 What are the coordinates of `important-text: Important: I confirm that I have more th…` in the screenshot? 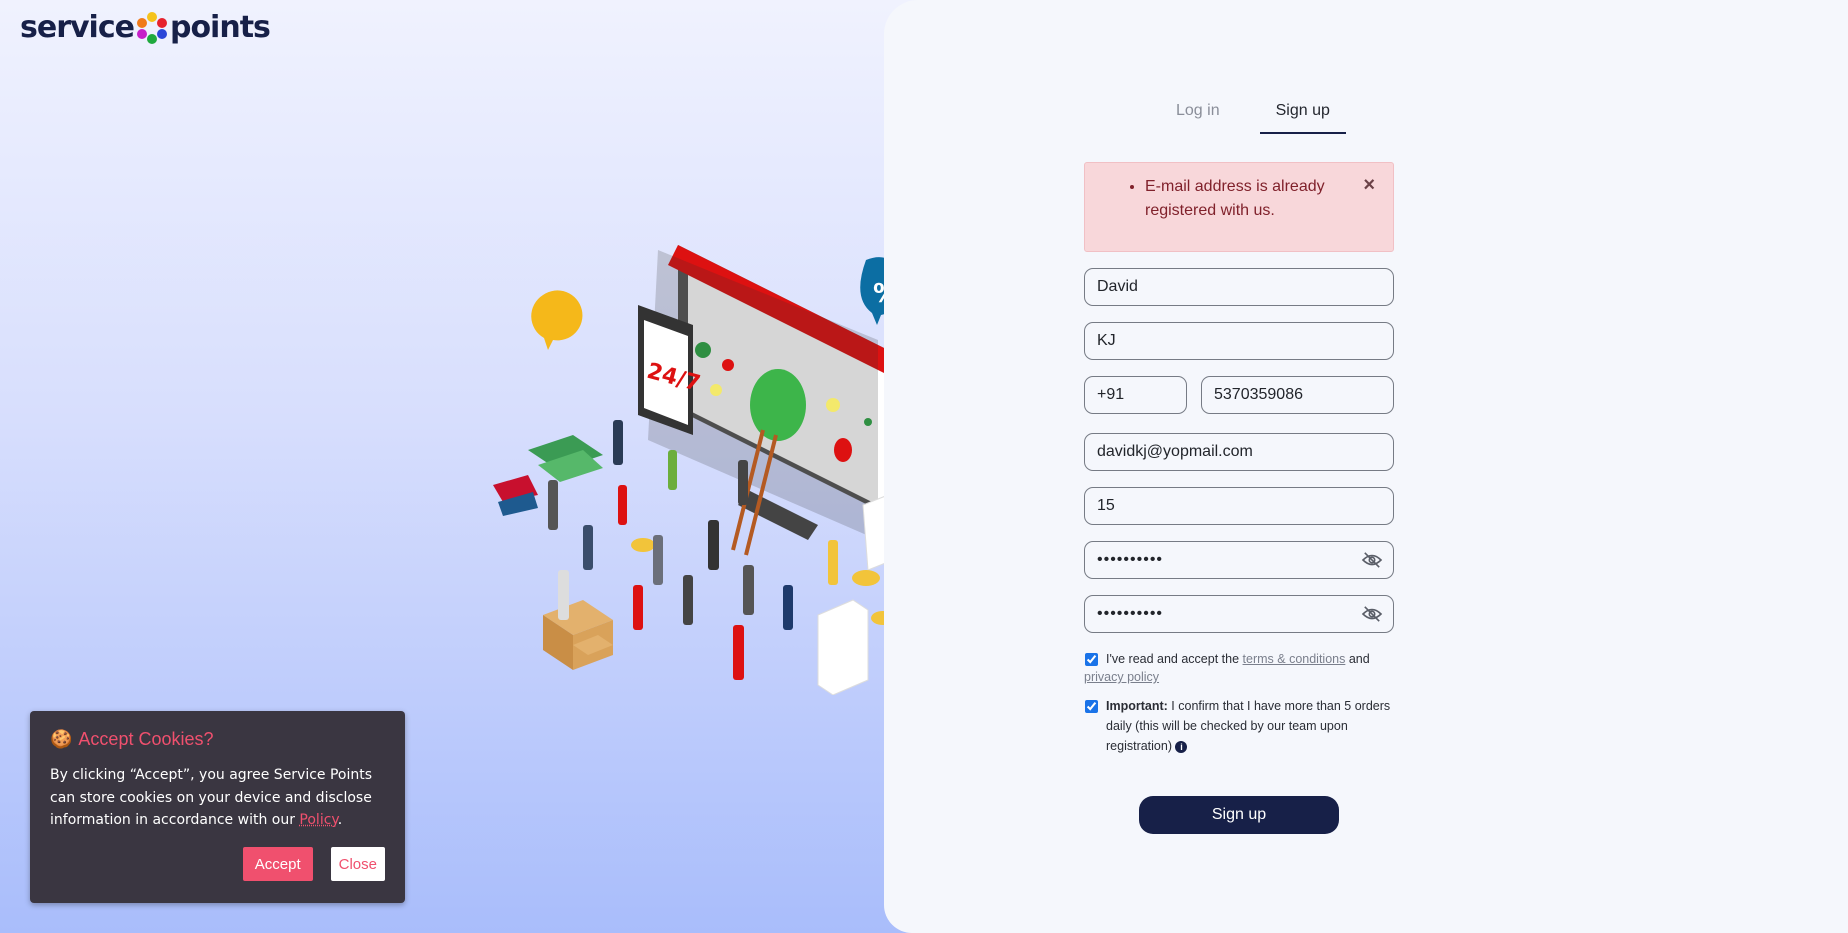 It's located at (1250, 726).